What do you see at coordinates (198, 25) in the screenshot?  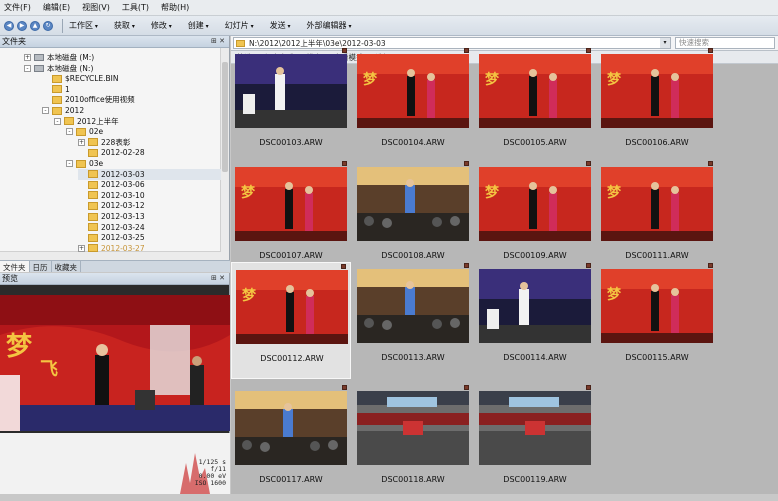 I see `toolbar-menu-3: 创建` at bounding box center [198, 25].